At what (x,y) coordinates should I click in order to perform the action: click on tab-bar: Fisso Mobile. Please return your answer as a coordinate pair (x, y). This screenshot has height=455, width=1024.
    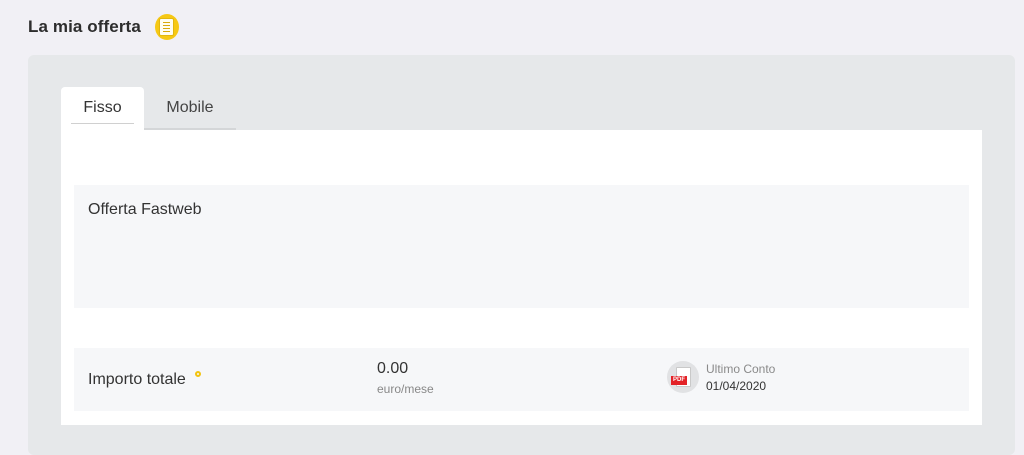
    Looking at the image, I should click on (148, 108).